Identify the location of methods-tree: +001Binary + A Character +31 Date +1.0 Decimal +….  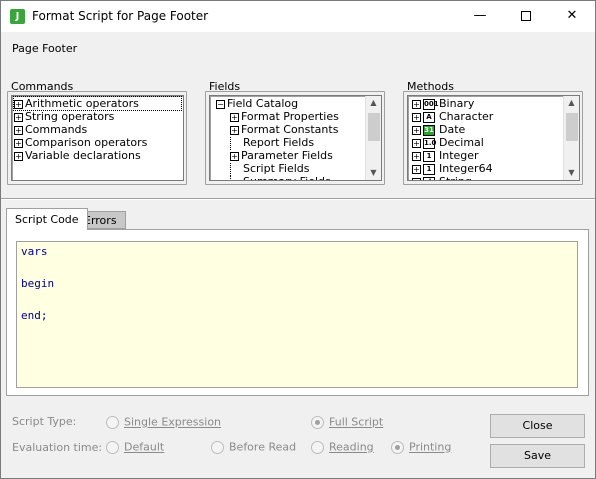
(493, 138).